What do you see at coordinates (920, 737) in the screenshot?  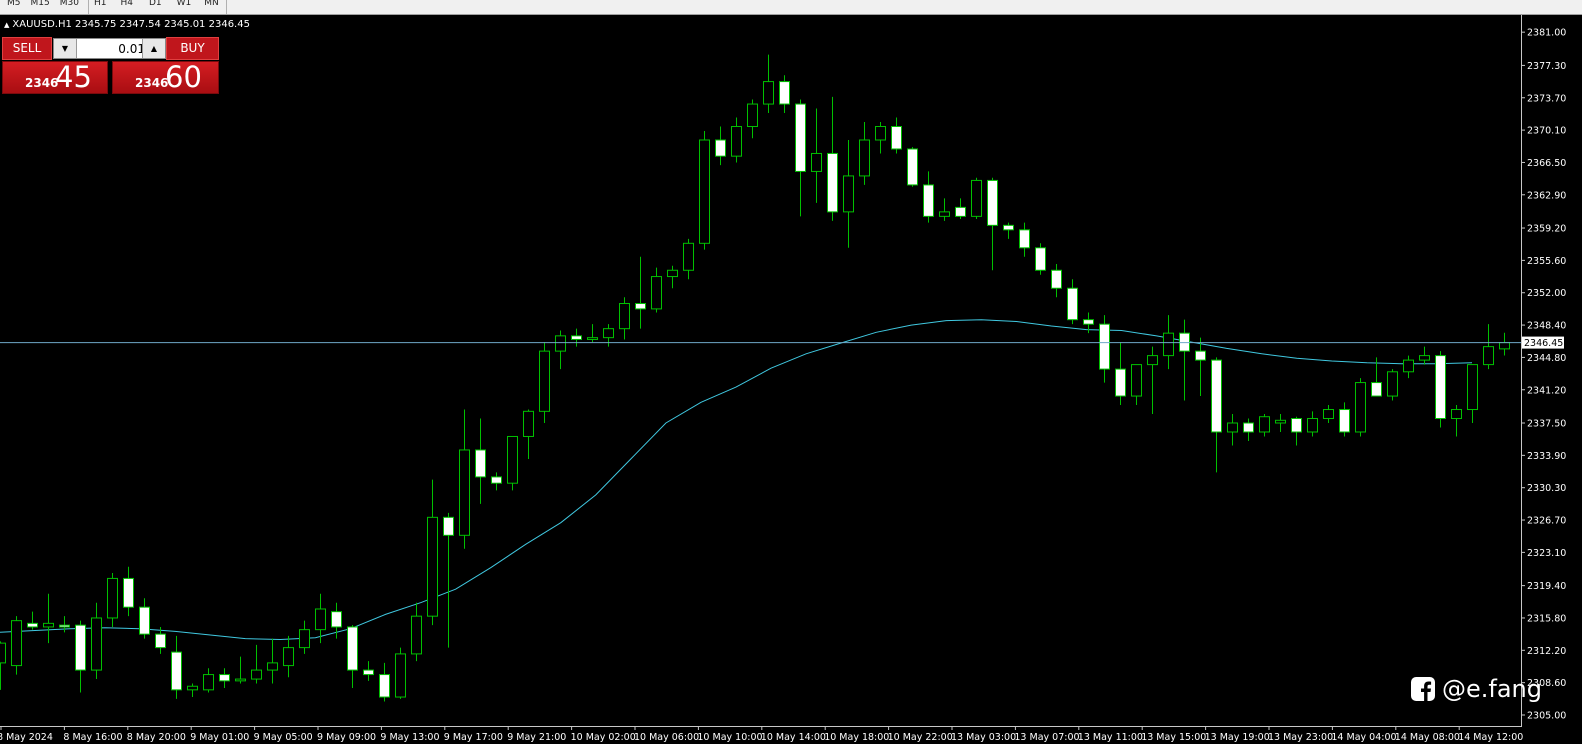 I see `time-tick-label: 10 May 22:00` at bounding box center [920, 737].